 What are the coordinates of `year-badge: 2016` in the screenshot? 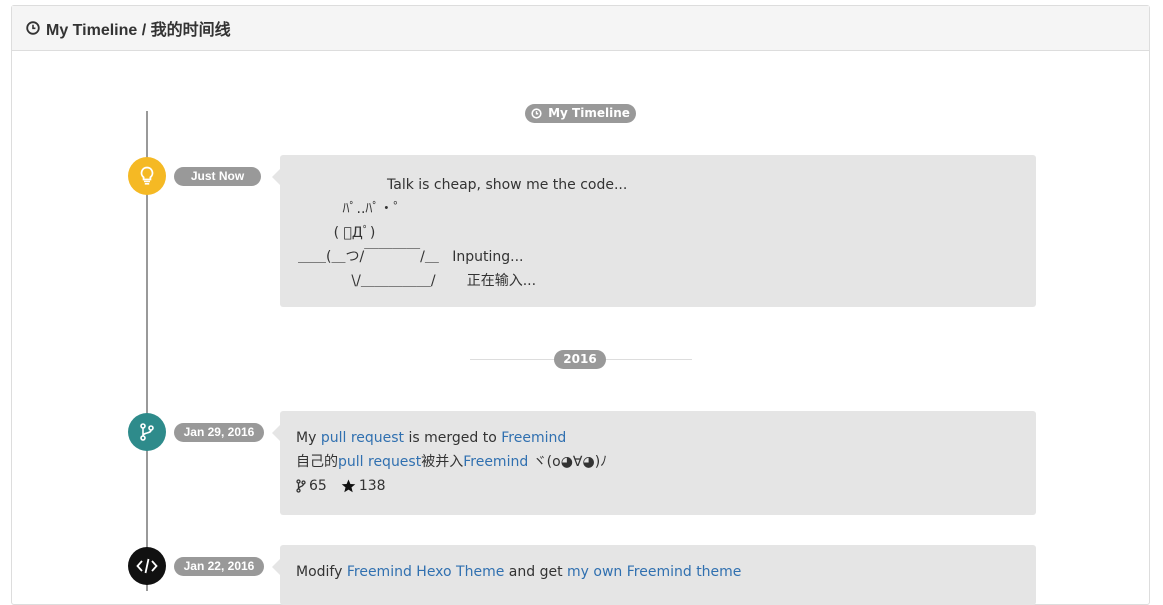 It's located at (580, 359).